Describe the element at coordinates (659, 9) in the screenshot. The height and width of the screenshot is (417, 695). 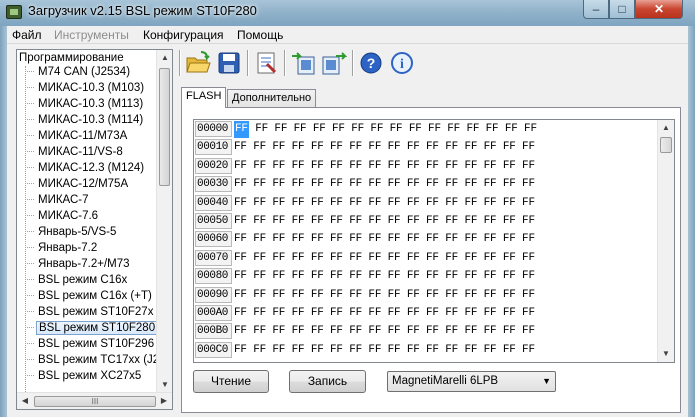
I see `close-button: ✕` at that location.